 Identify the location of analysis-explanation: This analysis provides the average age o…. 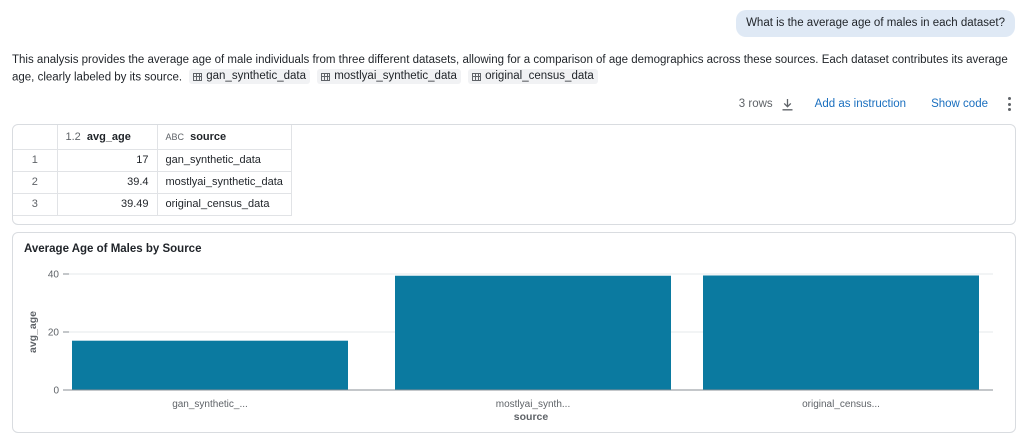
(514, 69).